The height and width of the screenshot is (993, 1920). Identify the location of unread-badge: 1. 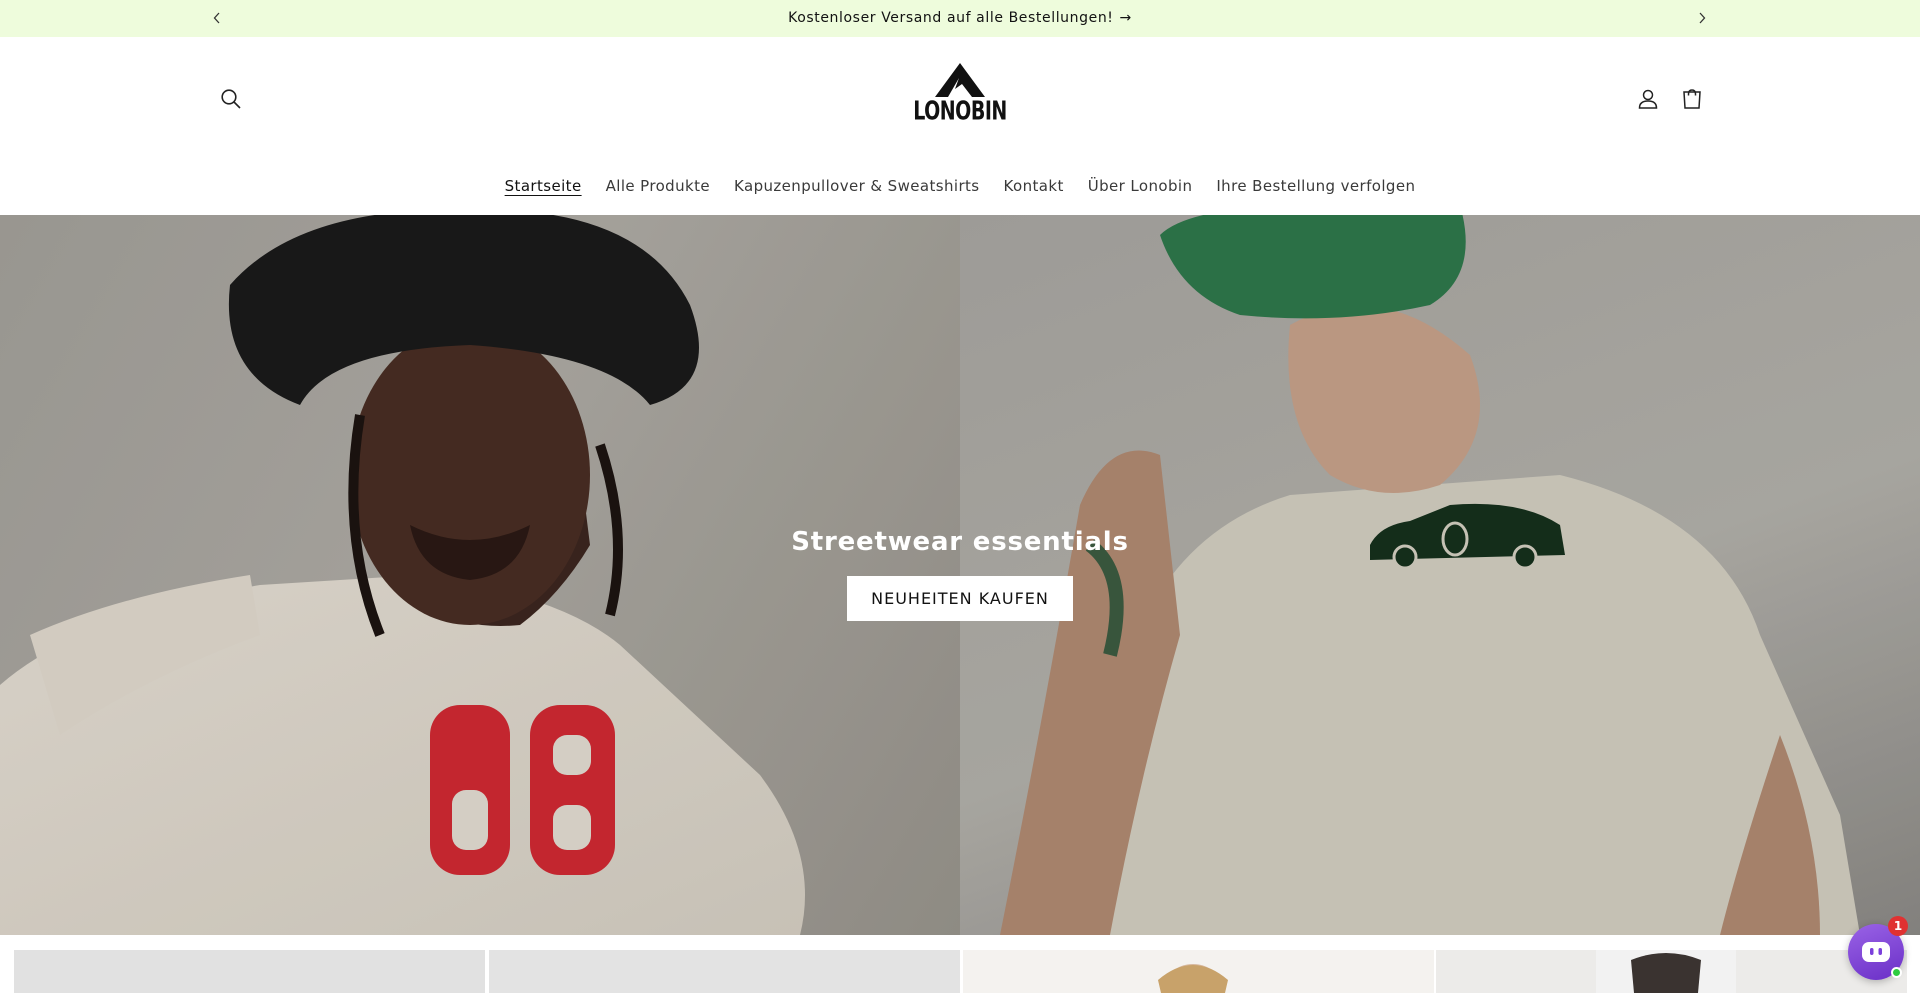
(1898, 926).